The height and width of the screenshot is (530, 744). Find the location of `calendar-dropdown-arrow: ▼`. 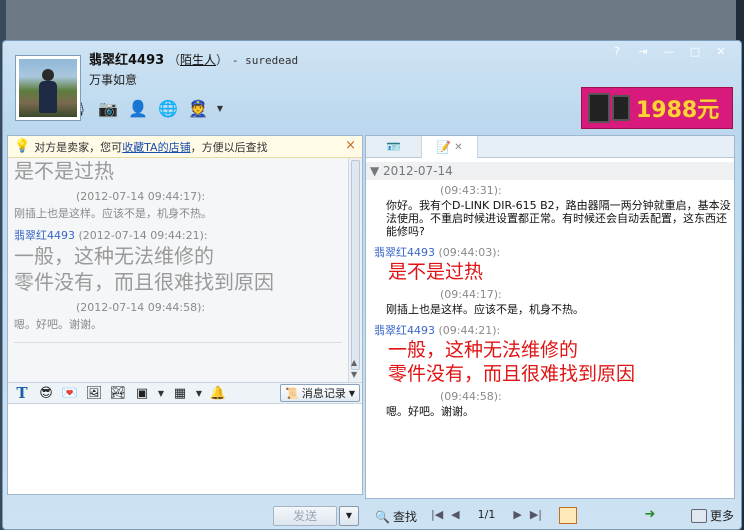

calendar-dropdown-arrow: ▼ is located at coordinates (199, 393).